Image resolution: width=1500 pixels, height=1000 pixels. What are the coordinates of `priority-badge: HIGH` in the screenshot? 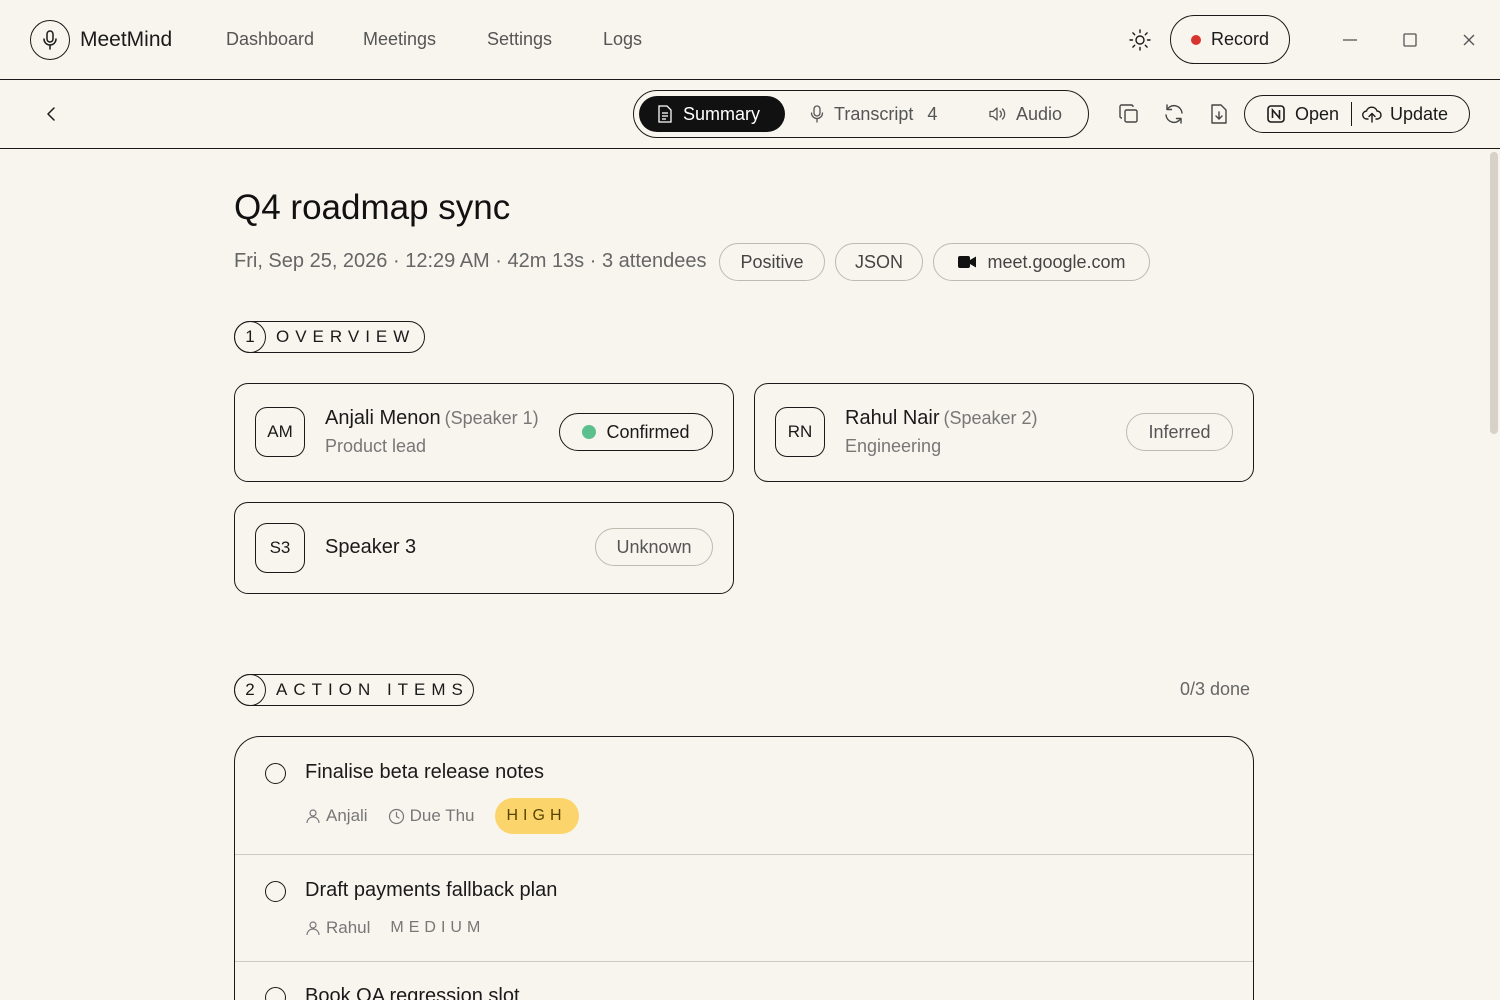 It's located at (536, 816).